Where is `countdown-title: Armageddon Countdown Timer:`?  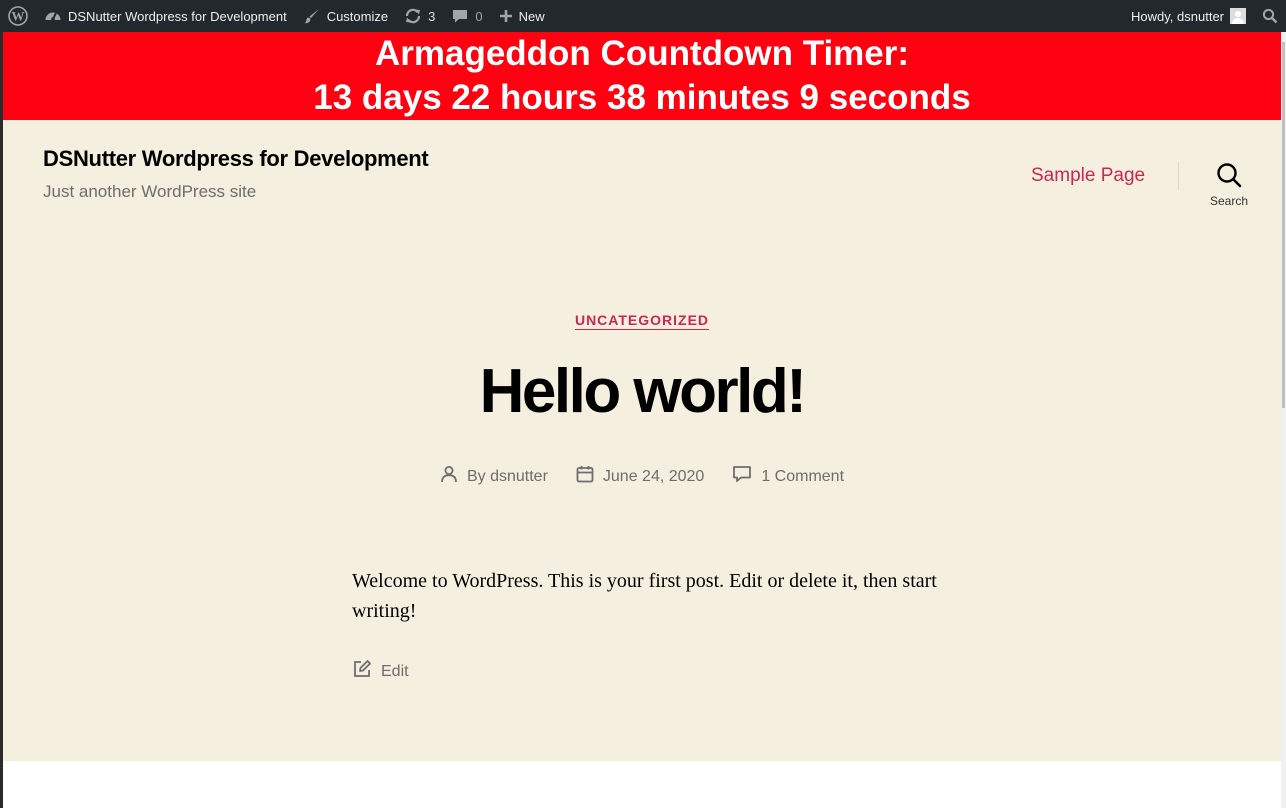 countdown-title: Armageddon Countdown Timer: is located at coordinates (642, 53).